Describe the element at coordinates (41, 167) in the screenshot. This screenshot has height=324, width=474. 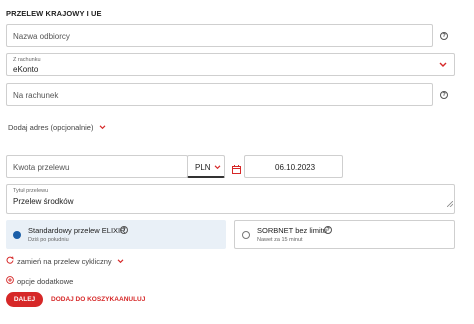
I see `amount-placeholder: Kwota przelewu` at that location.